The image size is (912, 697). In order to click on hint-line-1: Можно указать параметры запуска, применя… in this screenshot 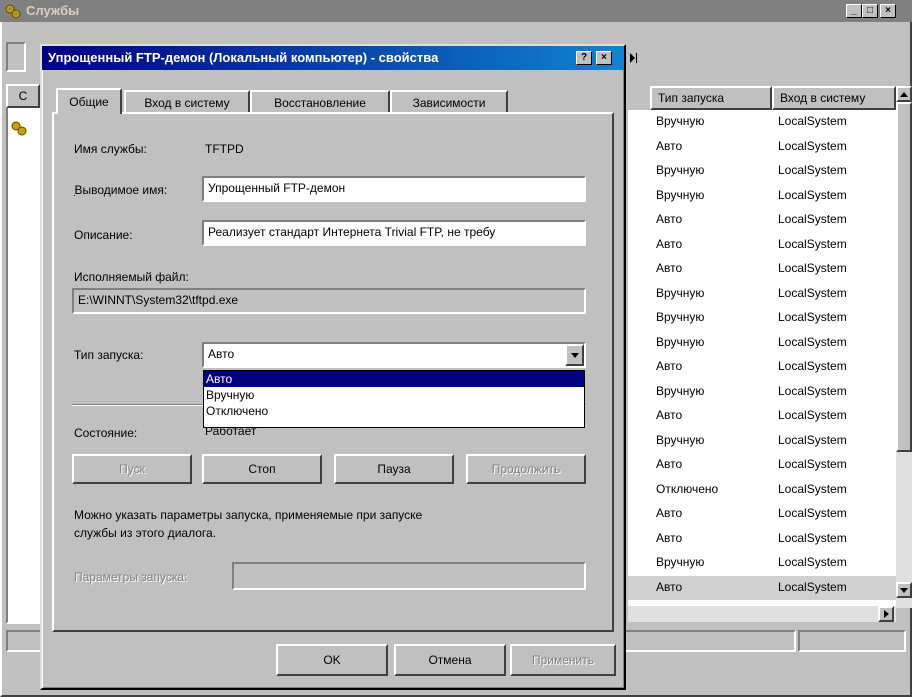, I will do `click(248, 515)`.